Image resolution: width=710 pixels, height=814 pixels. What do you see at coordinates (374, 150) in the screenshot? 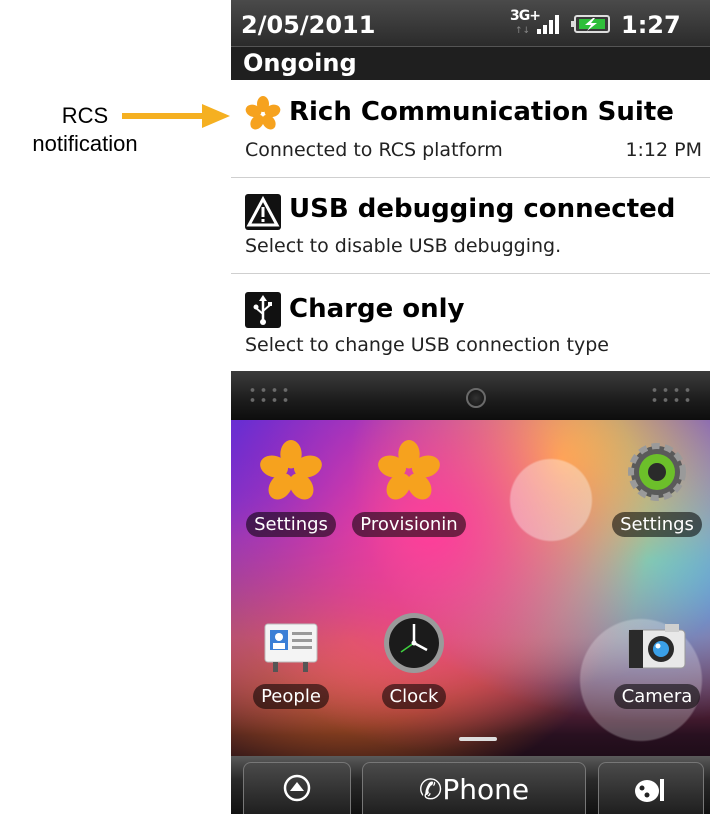
I see `notification-subtitle: Connected to RCS platform` at bounding box center [374, 150].